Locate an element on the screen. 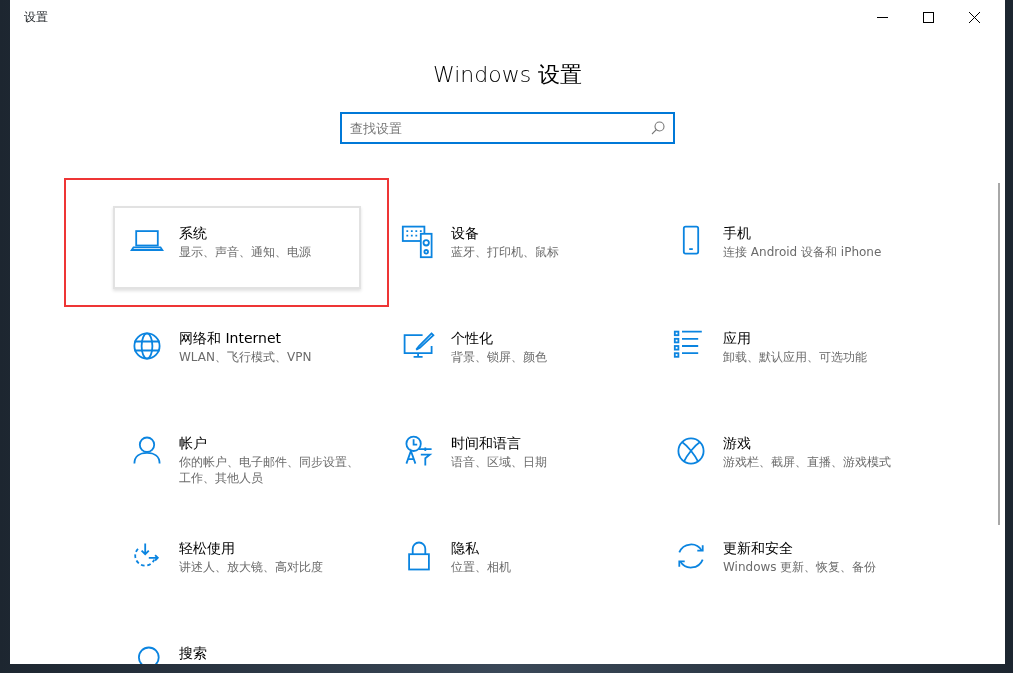  tile-description: 背景、锁屏、颜色 is located at coordinates (499, 357).